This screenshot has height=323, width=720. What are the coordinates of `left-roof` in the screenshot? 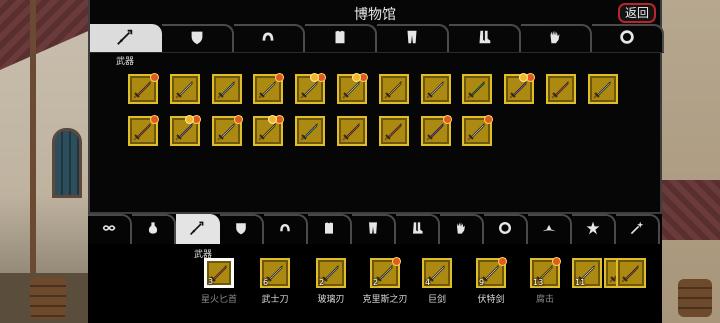 It's located at (47, 35).